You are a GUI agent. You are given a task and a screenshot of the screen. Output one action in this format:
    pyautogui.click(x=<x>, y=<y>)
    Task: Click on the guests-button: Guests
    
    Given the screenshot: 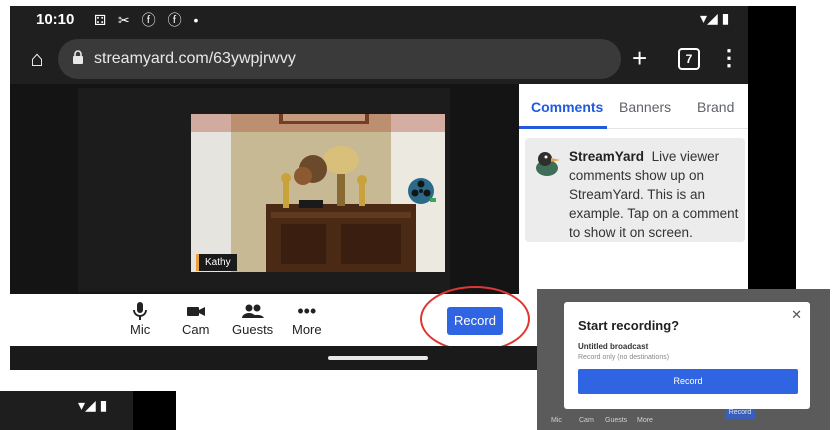 What is the action you would take?
    pyautogui.click(x=252, y=318)
    